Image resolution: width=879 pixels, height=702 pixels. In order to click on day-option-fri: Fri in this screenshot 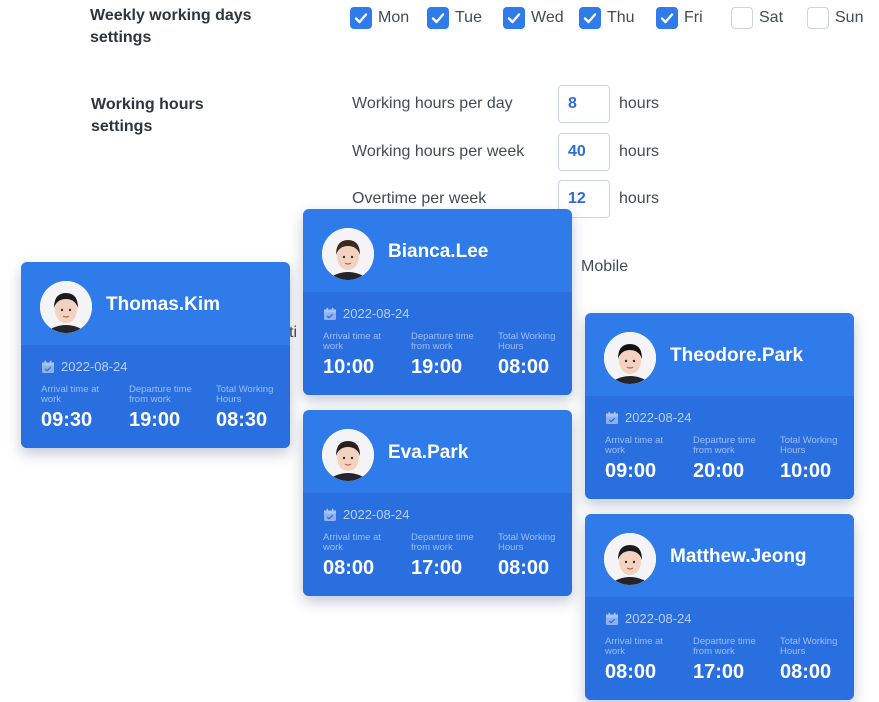, I will do `click(679, 18)`.